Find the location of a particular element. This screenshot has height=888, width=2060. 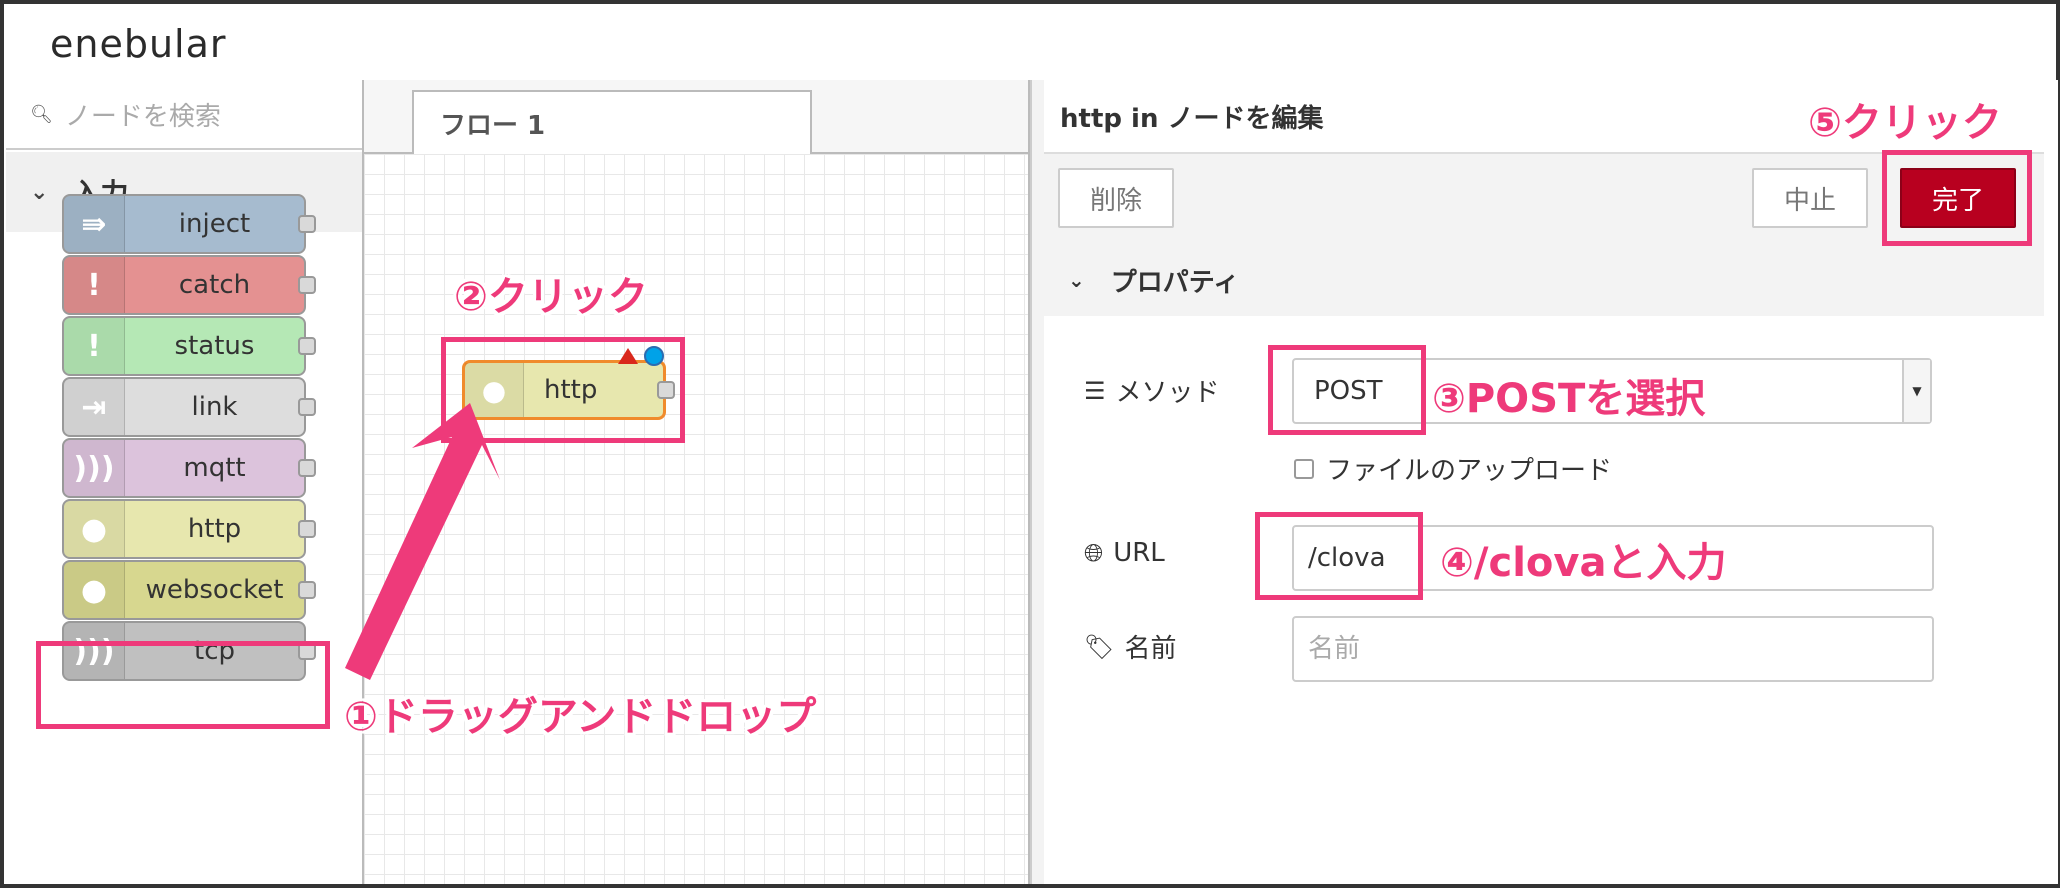

annotation-step4: ④/clovaと入力 is located at coordinates (1583, 563).